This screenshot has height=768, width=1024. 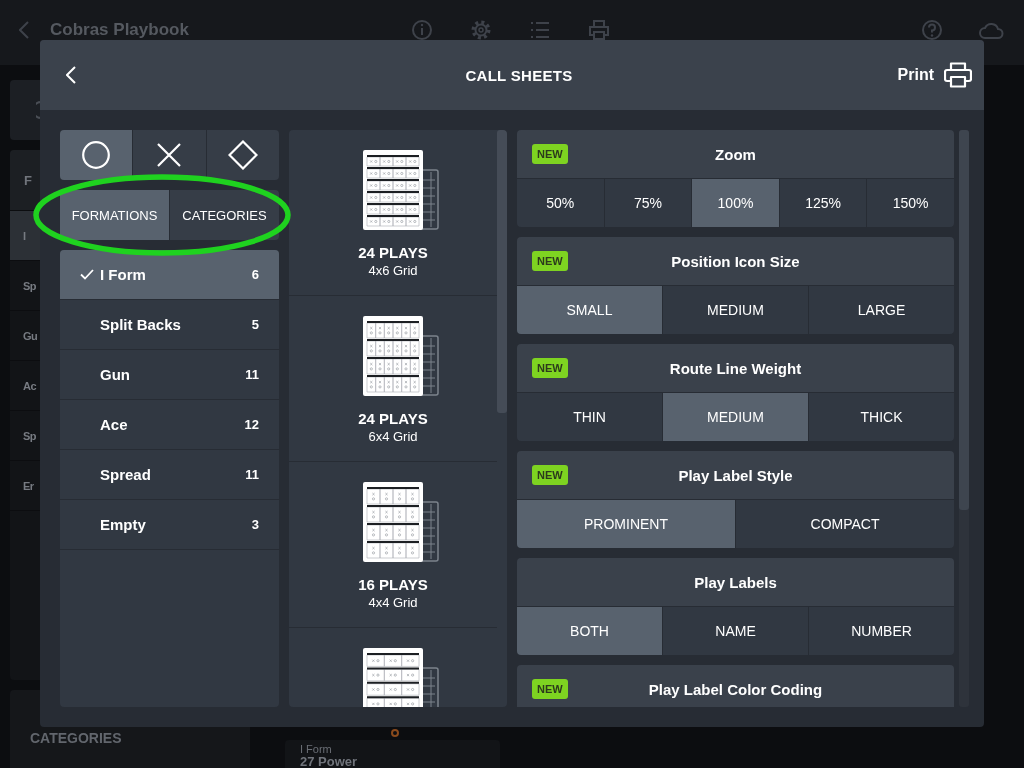 What do you see at coordinates (393, 585) in the screenshot?
I see `play-count-label: 16 PLAYS` at bounding box center [393, 585].